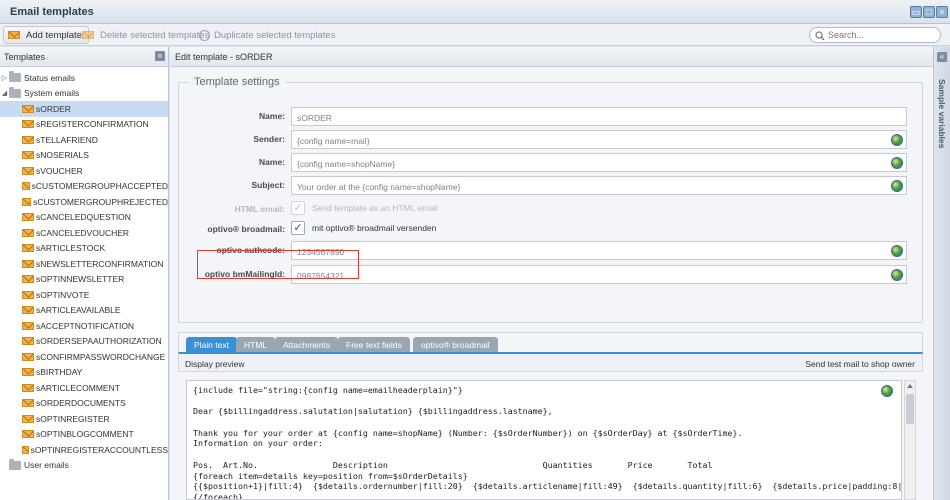  I want to click on tree-item-label: sCANCELEDQUESTION, so click(83, 217).